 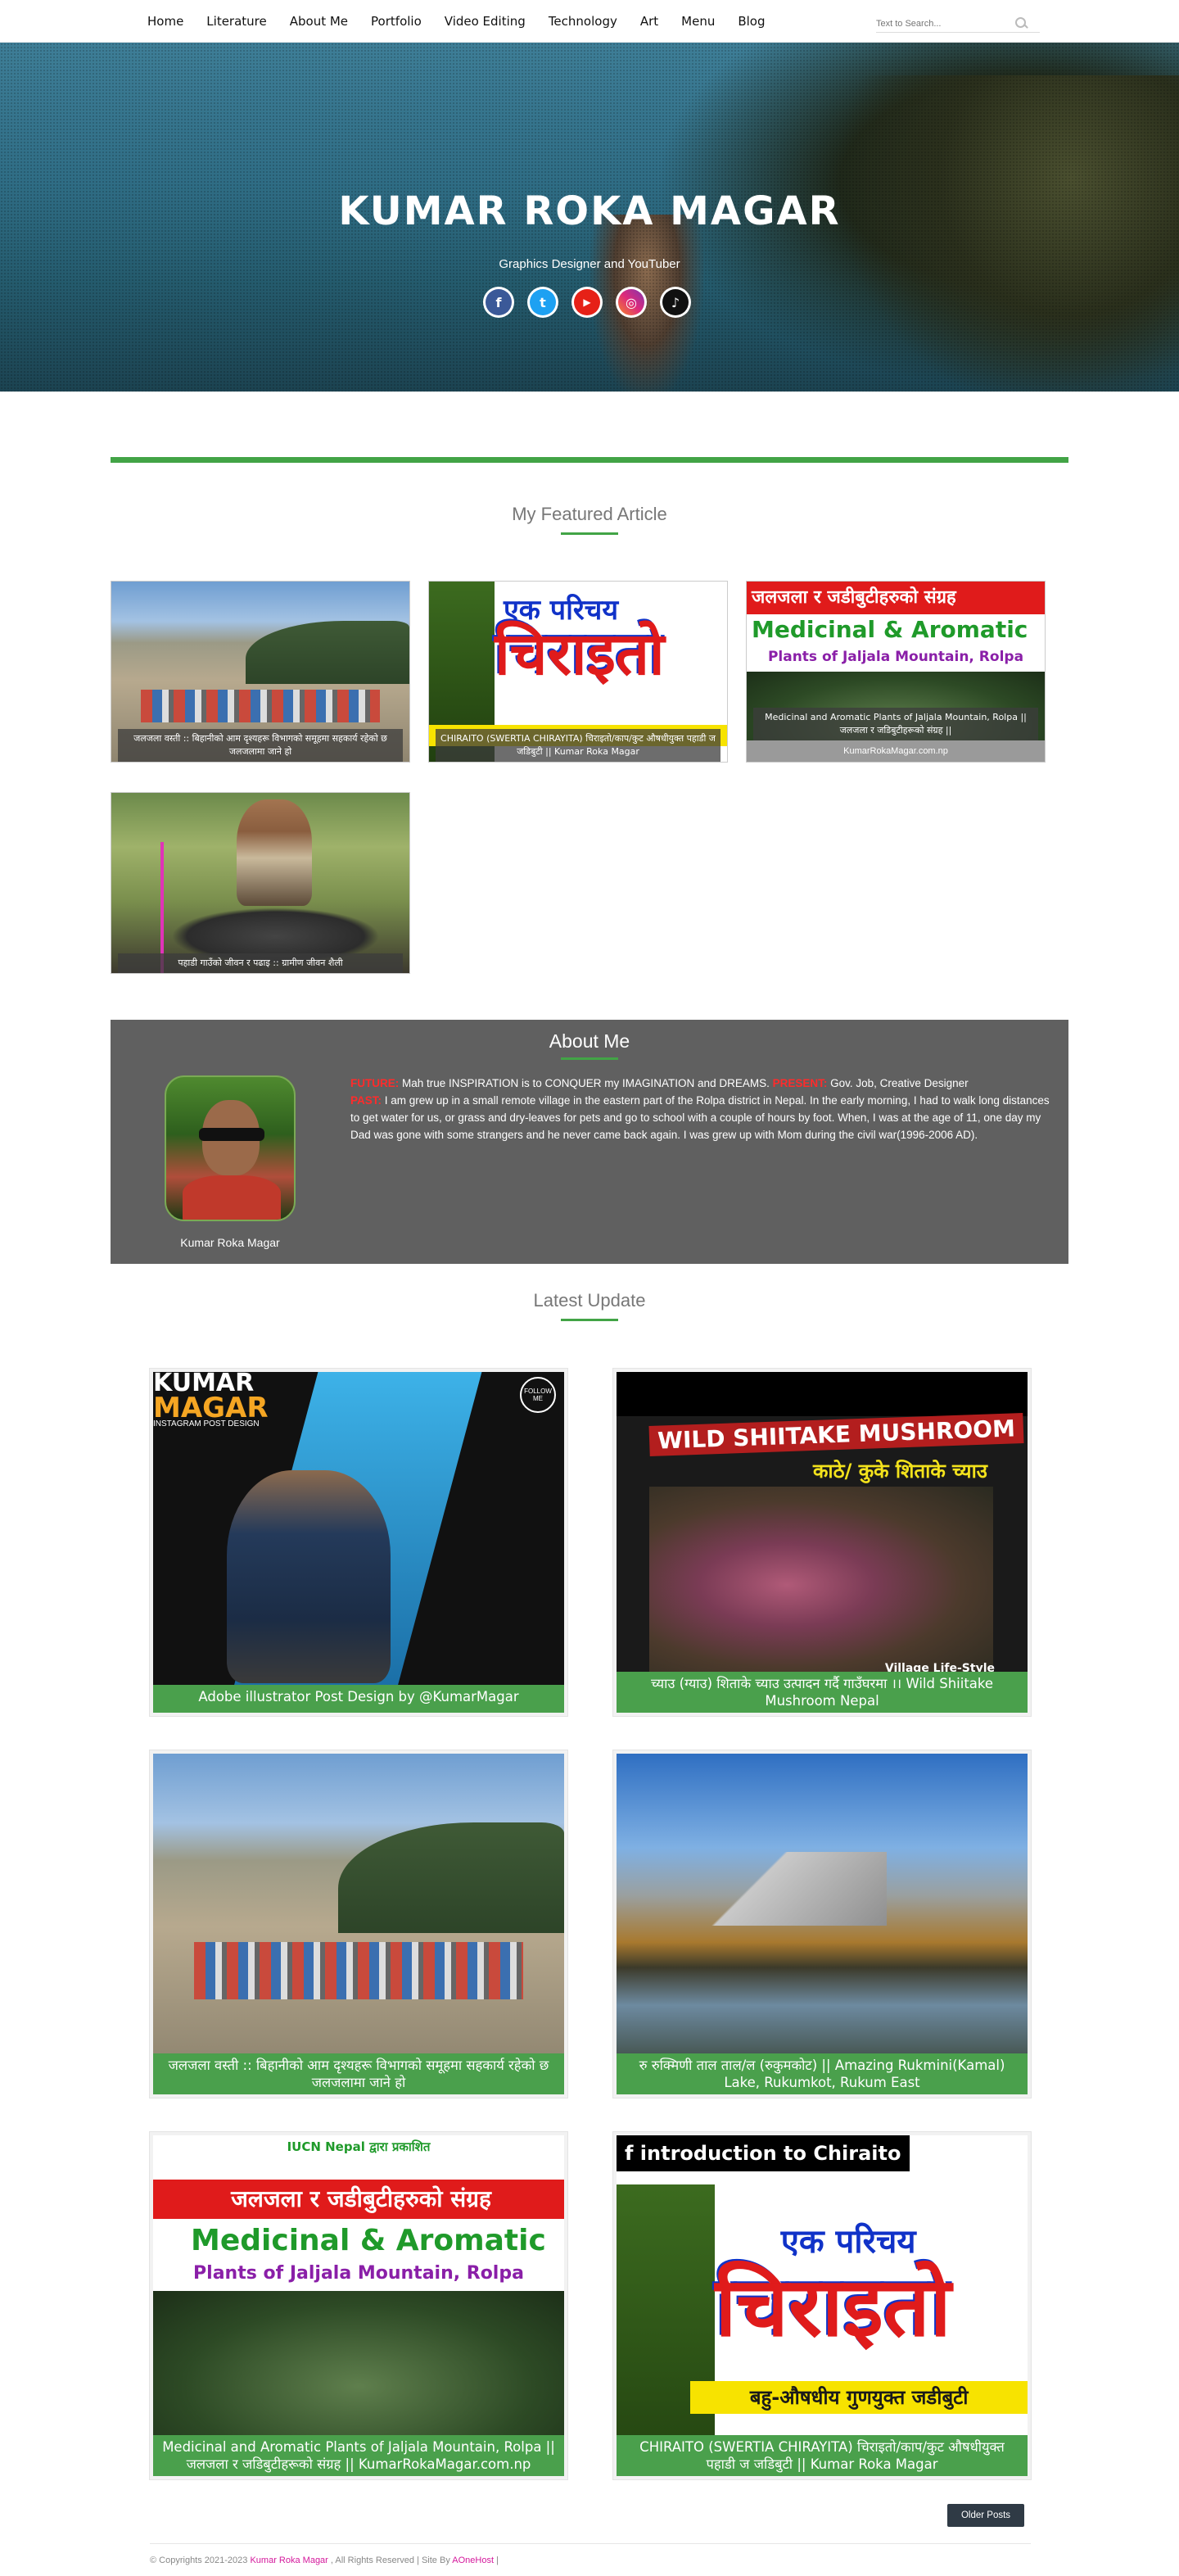 What do you see at coordinates (319, 21) in the screenshot?
I see `nav-about-me: About Me` at bounding box center [319, 21].